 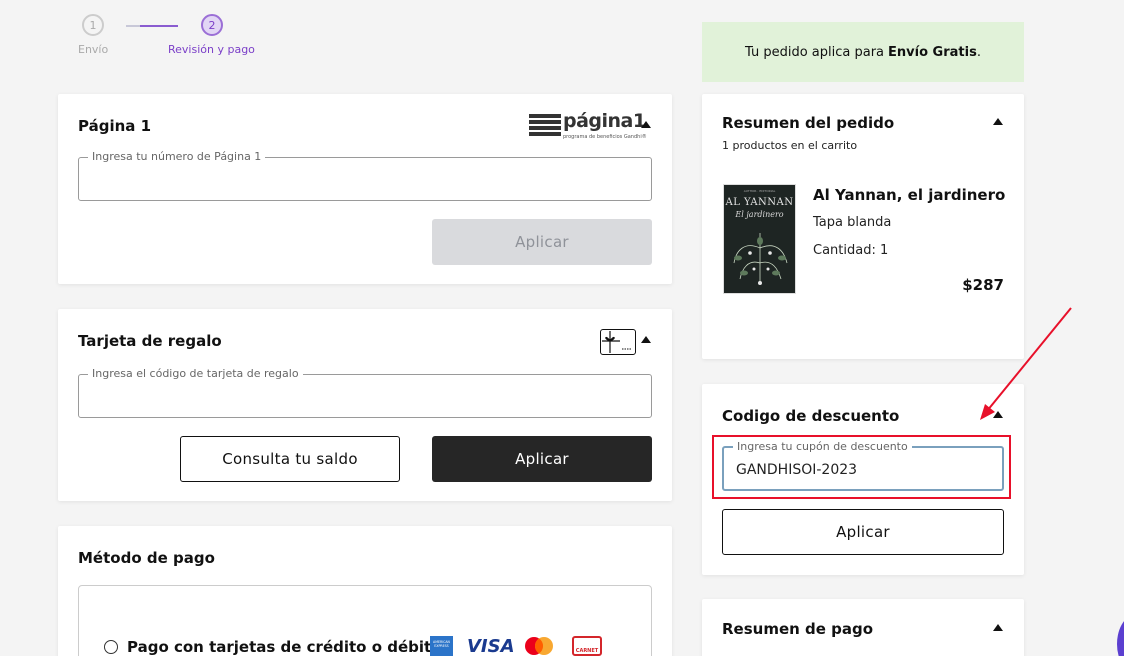 What do you see at coordinates (1026, 363) in the screenshot?
I see `annotation-arrow-icon` at bounding box center [1026, 363].